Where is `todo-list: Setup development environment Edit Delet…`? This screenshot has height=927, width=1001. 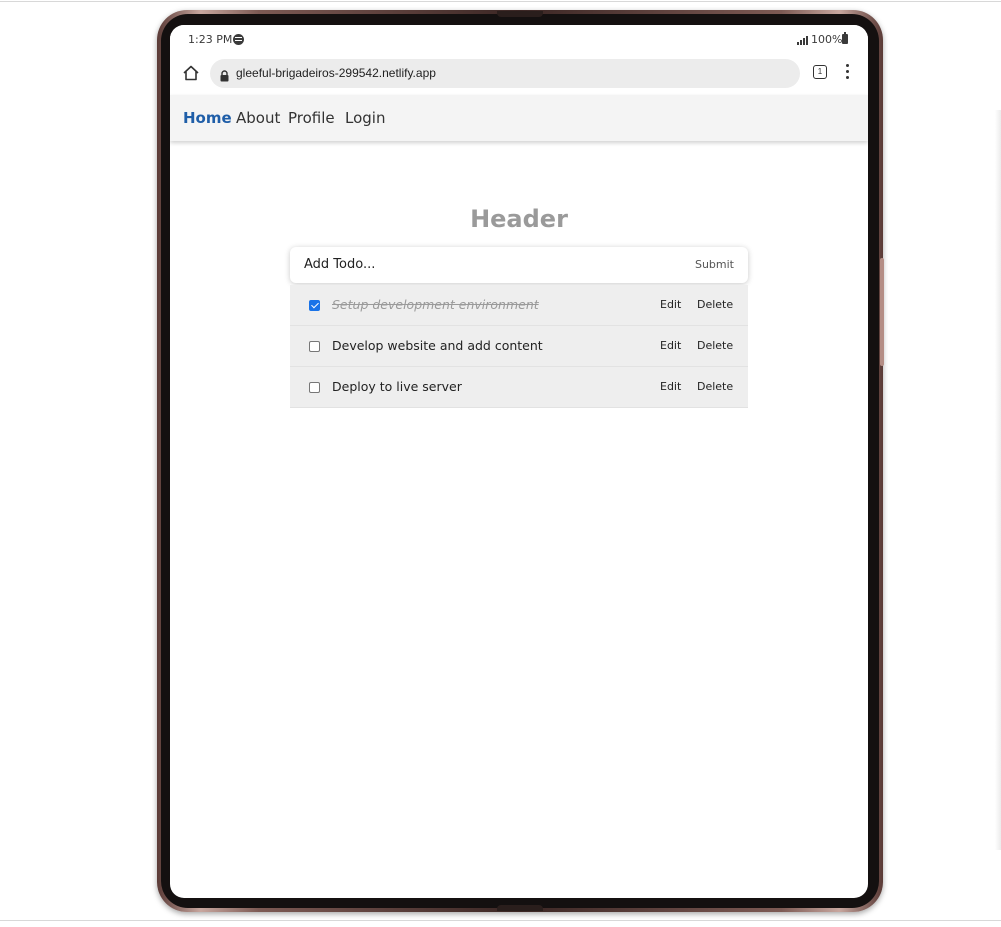 todo-list: Setup development environment Edit Delet… is located at coordinates (519, 346).